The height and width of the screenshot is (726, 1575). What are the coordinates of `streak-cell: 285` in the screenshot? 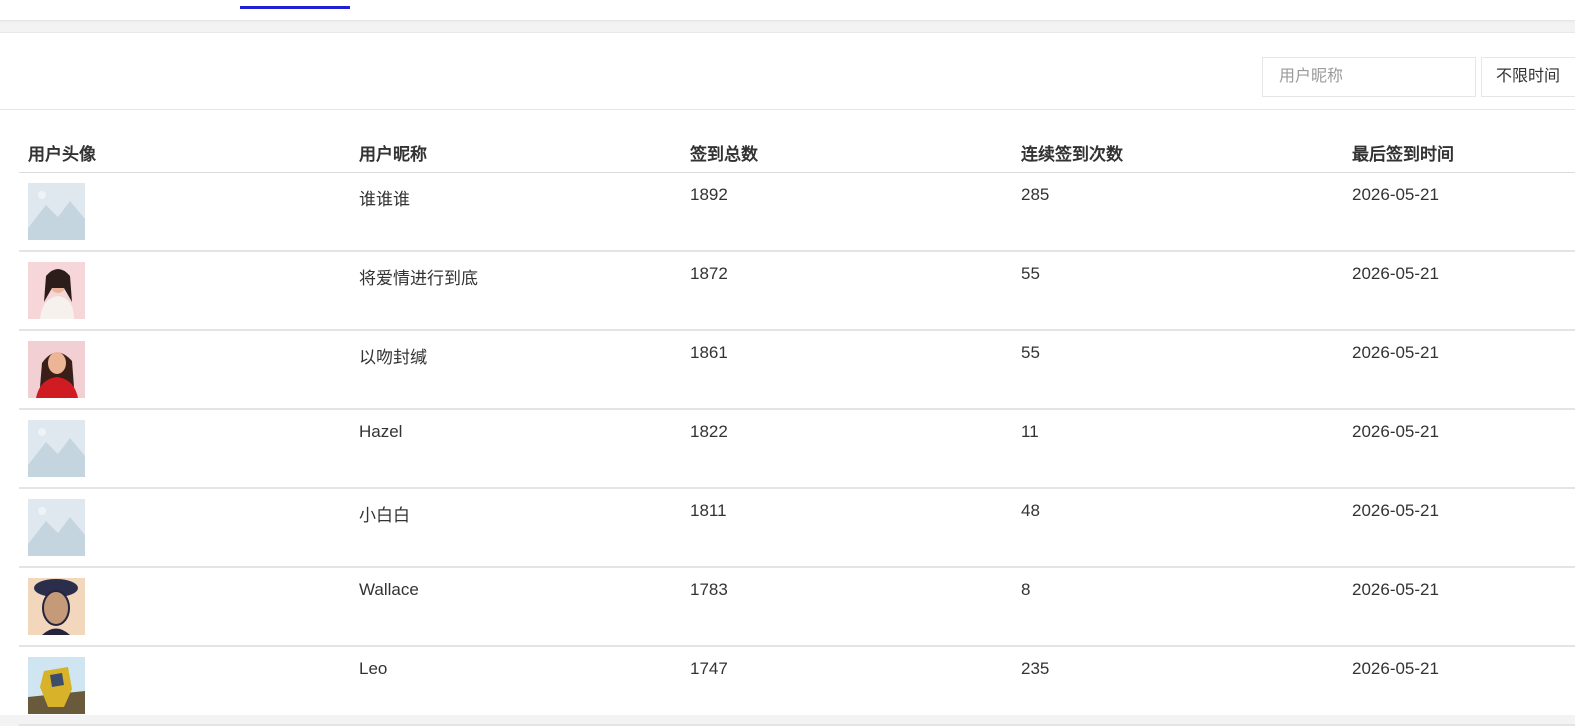 It's located at (1035, 194).